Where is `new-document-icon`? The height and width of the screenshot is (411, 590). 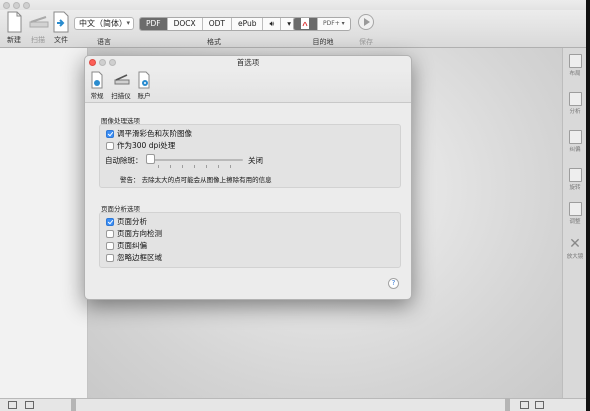 new-document-icon is located at coordinates (14, 22).